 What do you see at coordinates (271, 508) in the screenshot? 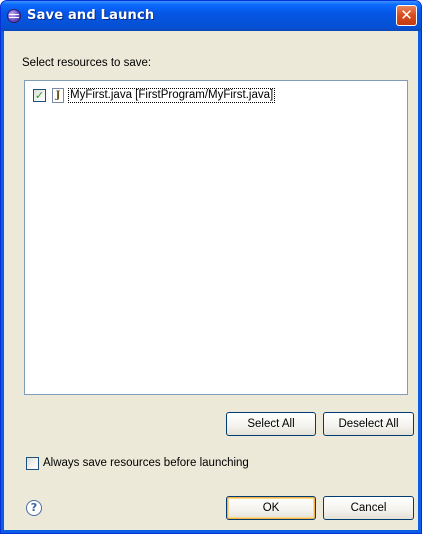
I see `ok-button: OK` at bounding box center [271, 508].